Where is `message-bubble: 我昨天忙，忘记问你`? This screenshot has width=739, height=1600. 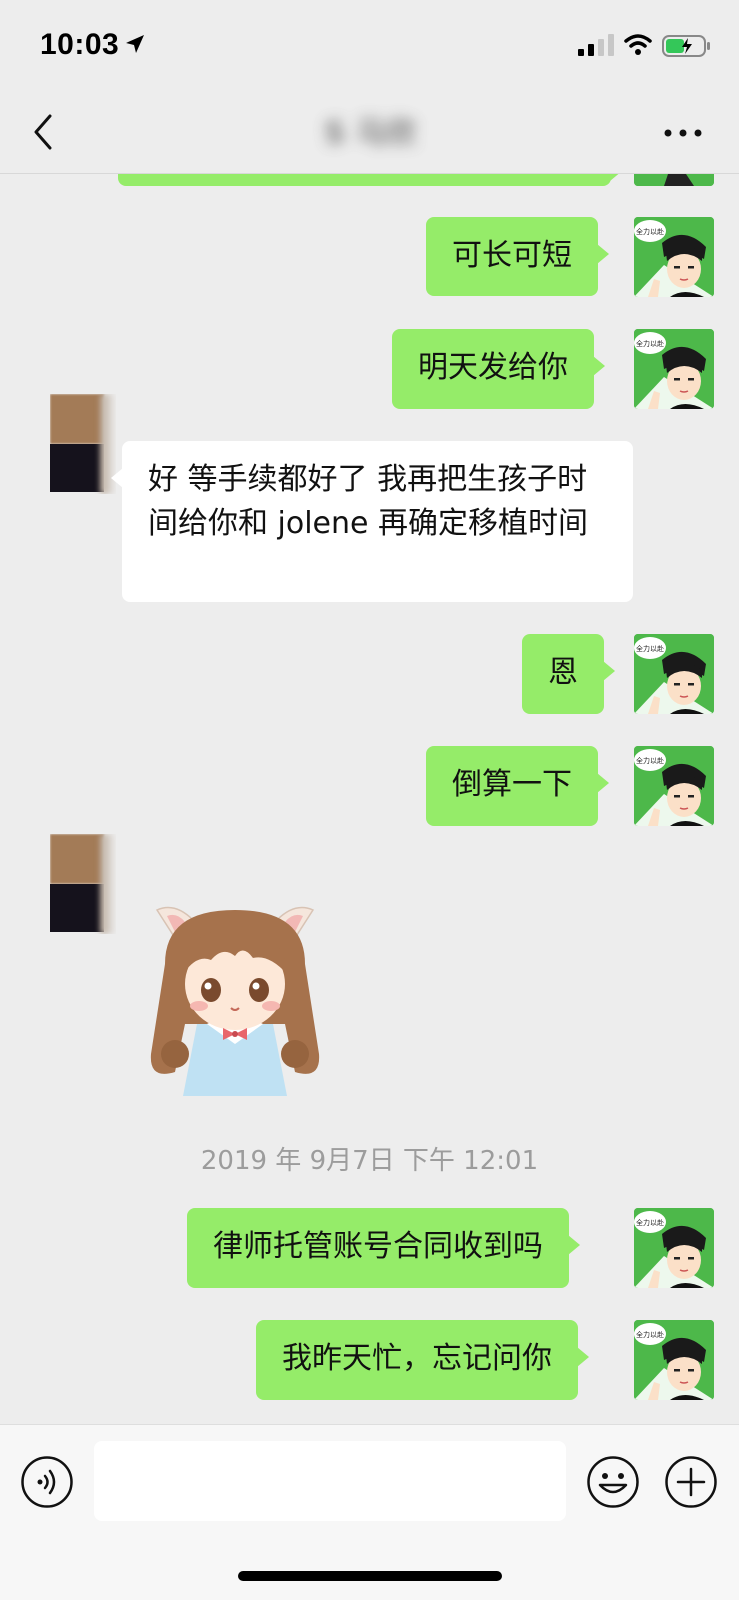
message-bubble: 我昨天忙，忘记问你 is located at coordinates (422, 1360).